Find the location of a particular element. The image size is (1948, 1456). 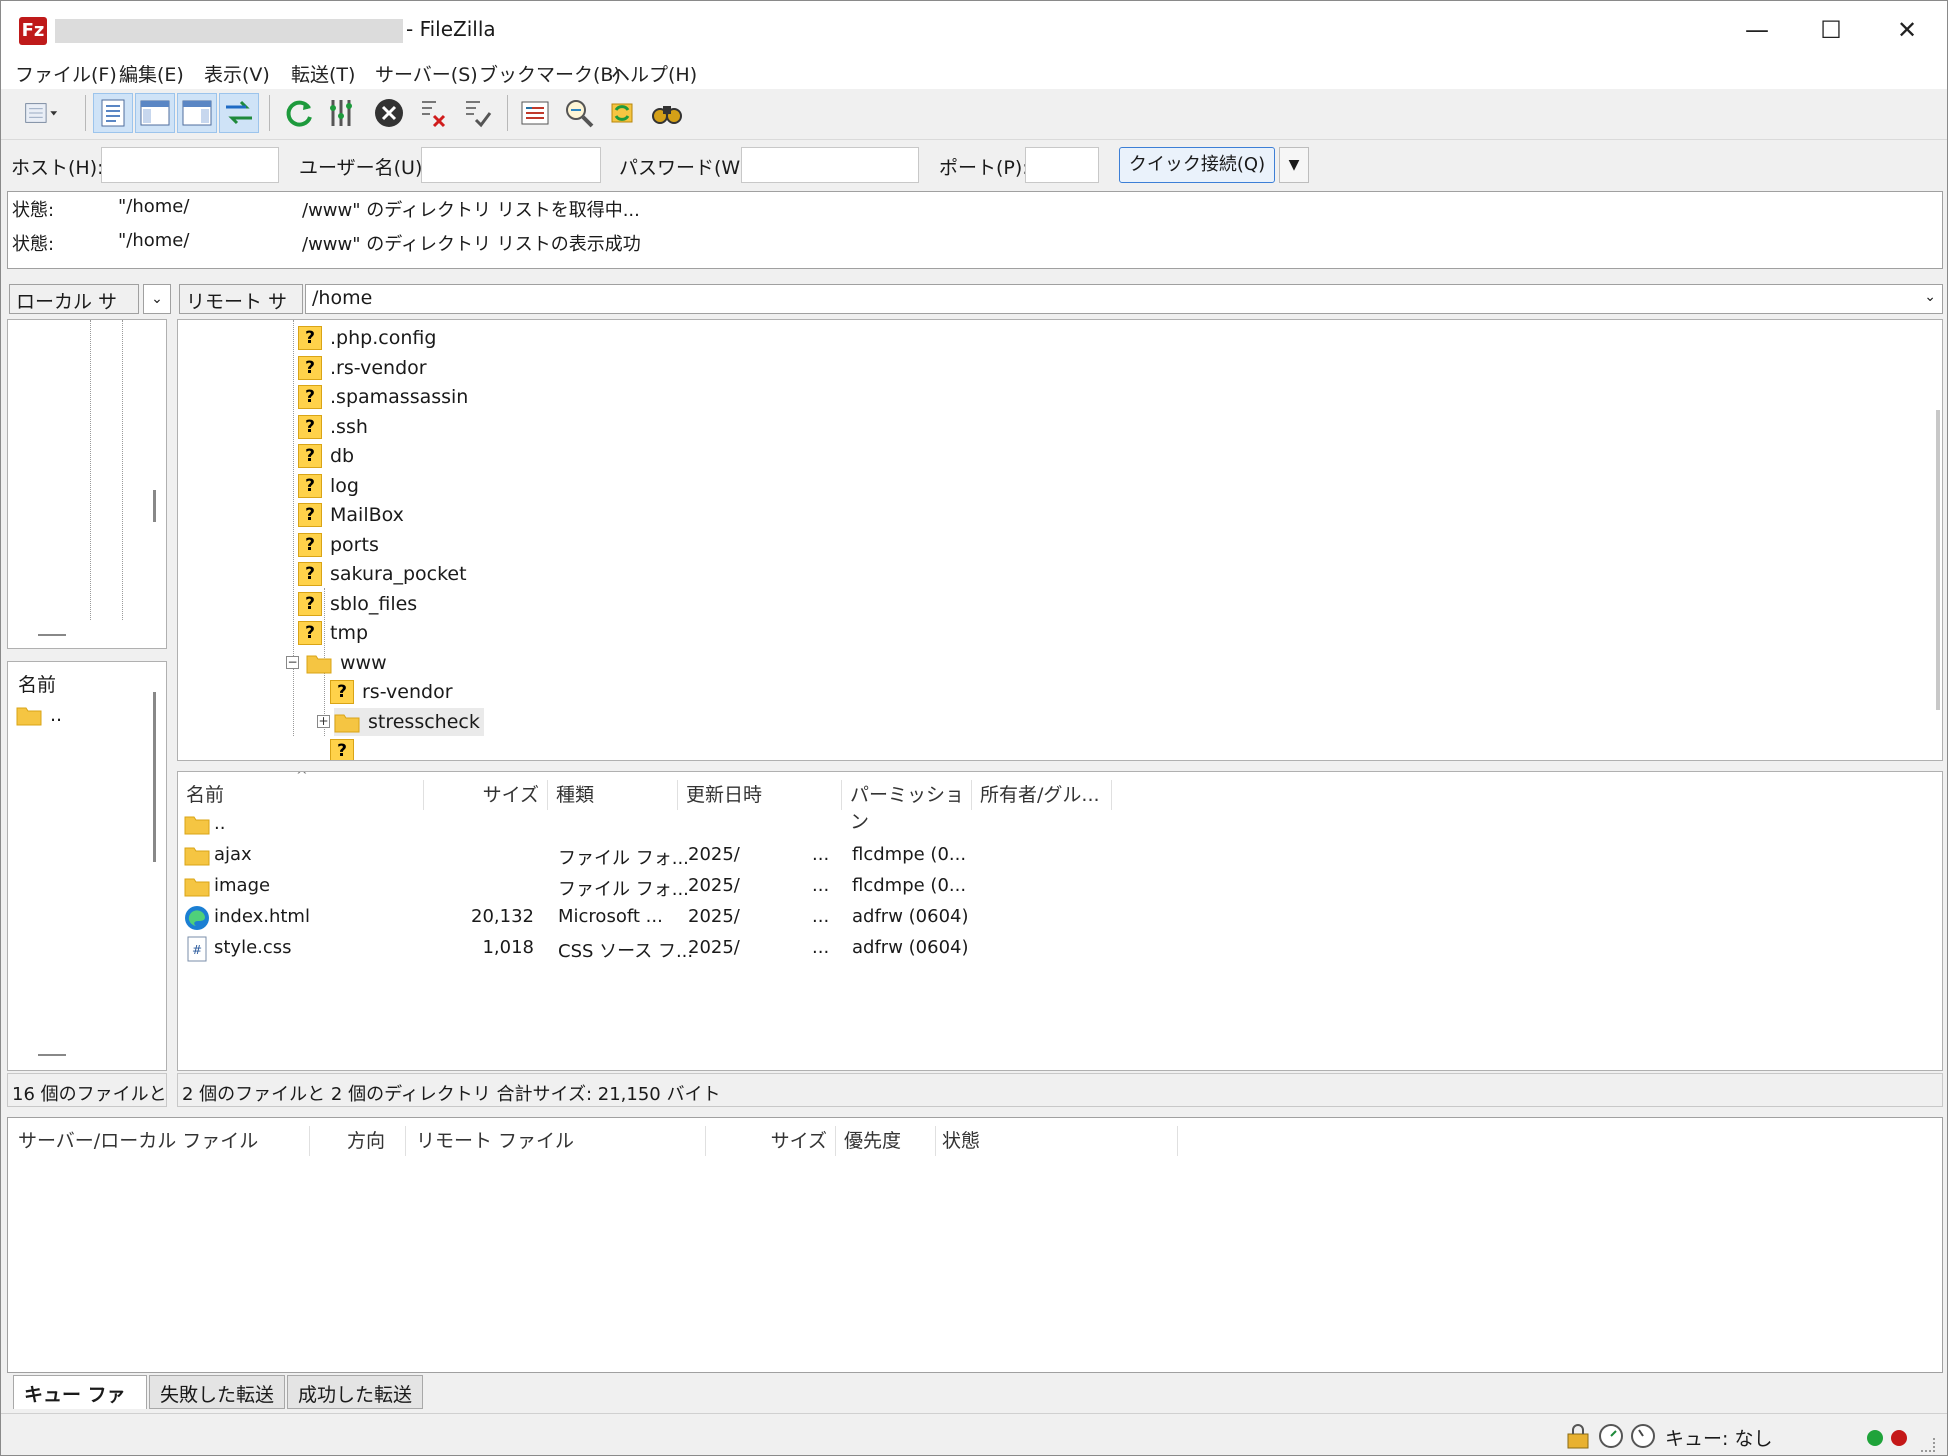

toolbar-separator is located at coordinates (85, 113).